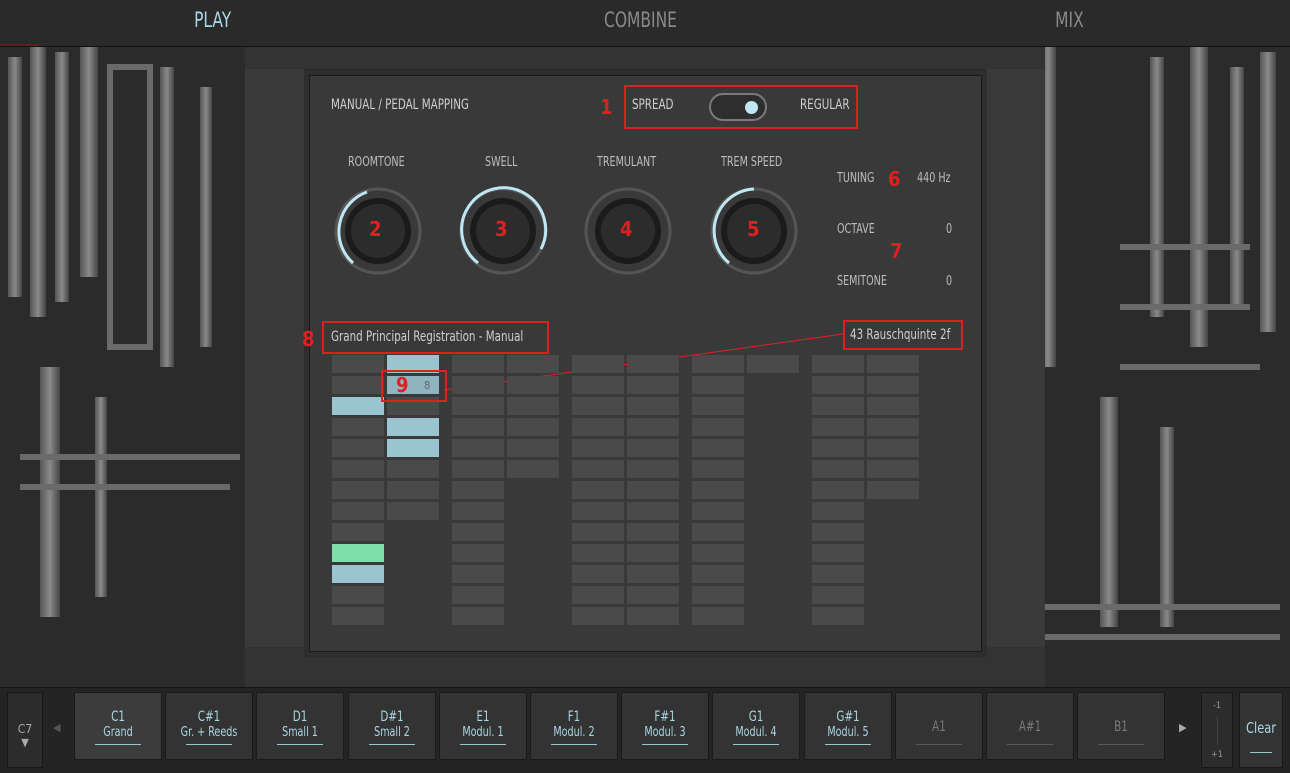 Image resolution: width=1290 pixels, height=773 pixels. What do you see at coordinates (1030, 726) in the screenshot?
I see `preset-button-a-sharp1: A#1` at bounding box center [1030, 726].